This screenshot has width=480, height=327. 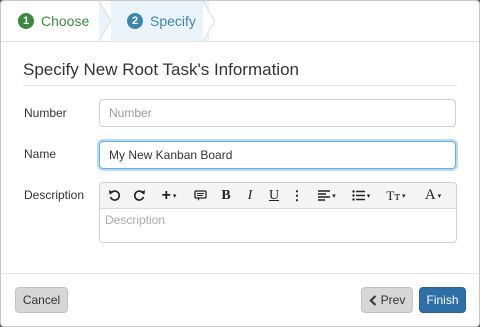 I want to click on step-choose: 1 Choose, so click(x=56, y=21).